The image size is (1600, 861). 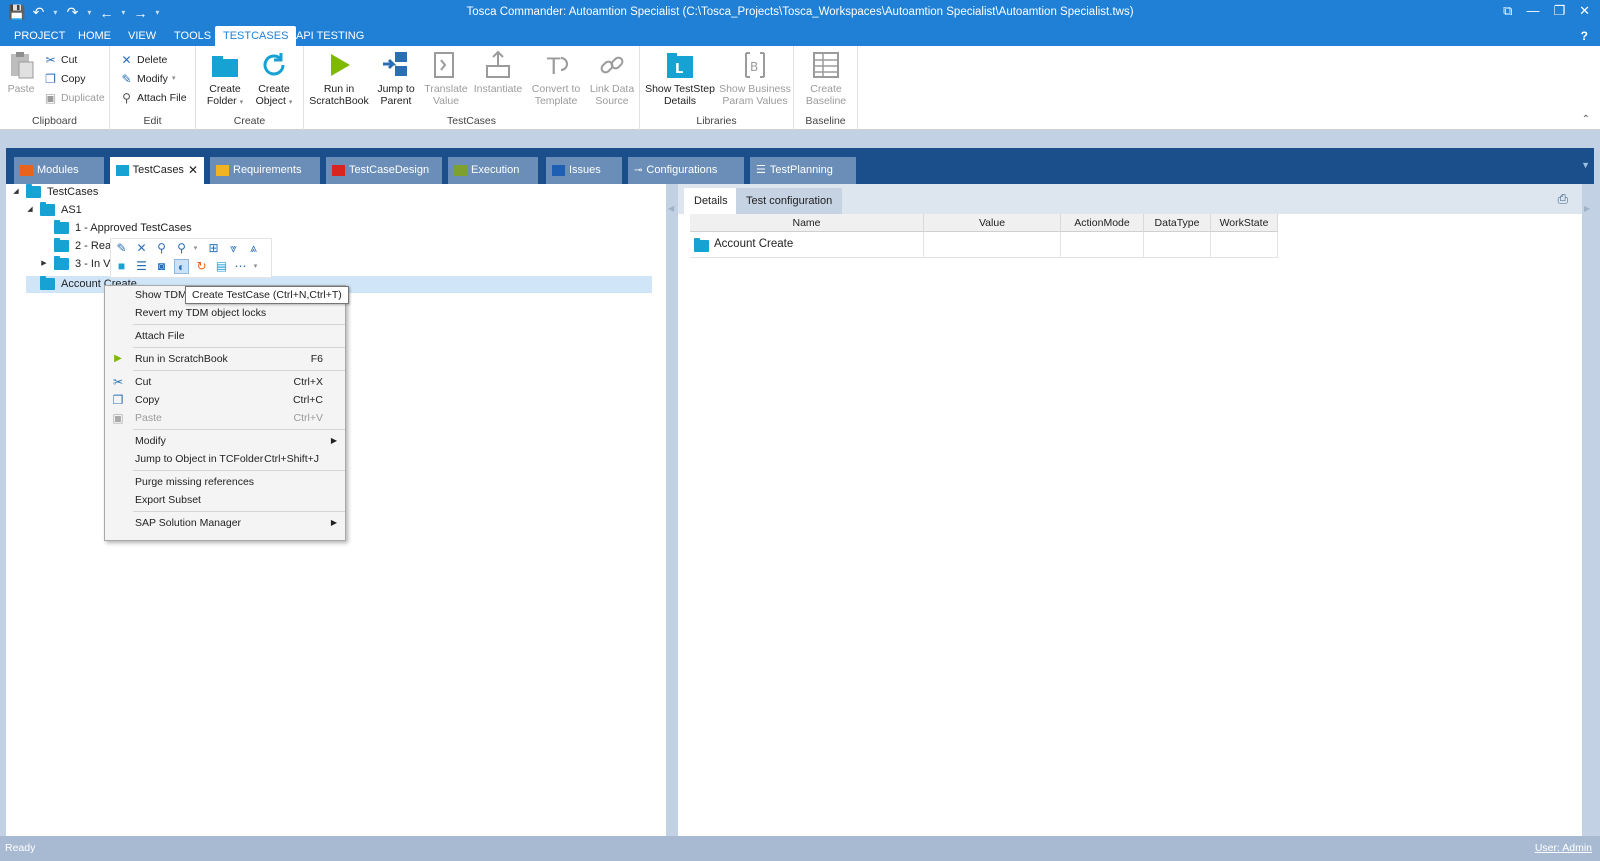 What do you see at coordinates (807, 245) in the screenshot?
I see `table-row: Account Create` at bounding box center [807, 245].